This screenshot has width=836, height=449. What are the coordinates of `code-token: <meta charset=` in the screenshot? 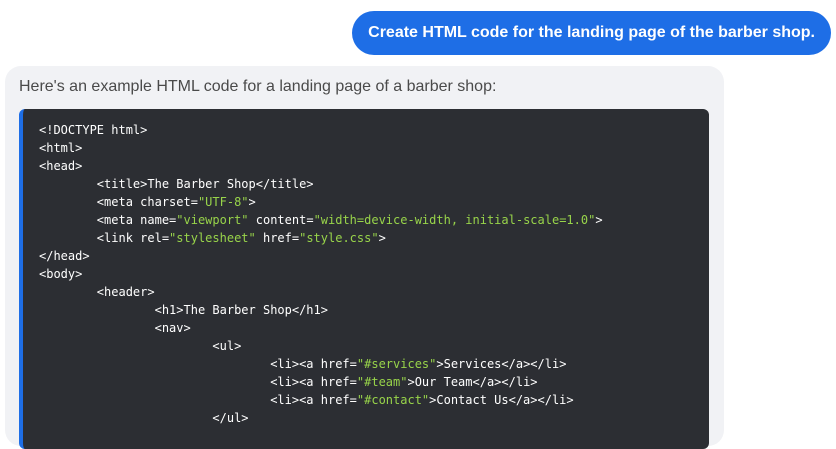 It's located at (118, 202).